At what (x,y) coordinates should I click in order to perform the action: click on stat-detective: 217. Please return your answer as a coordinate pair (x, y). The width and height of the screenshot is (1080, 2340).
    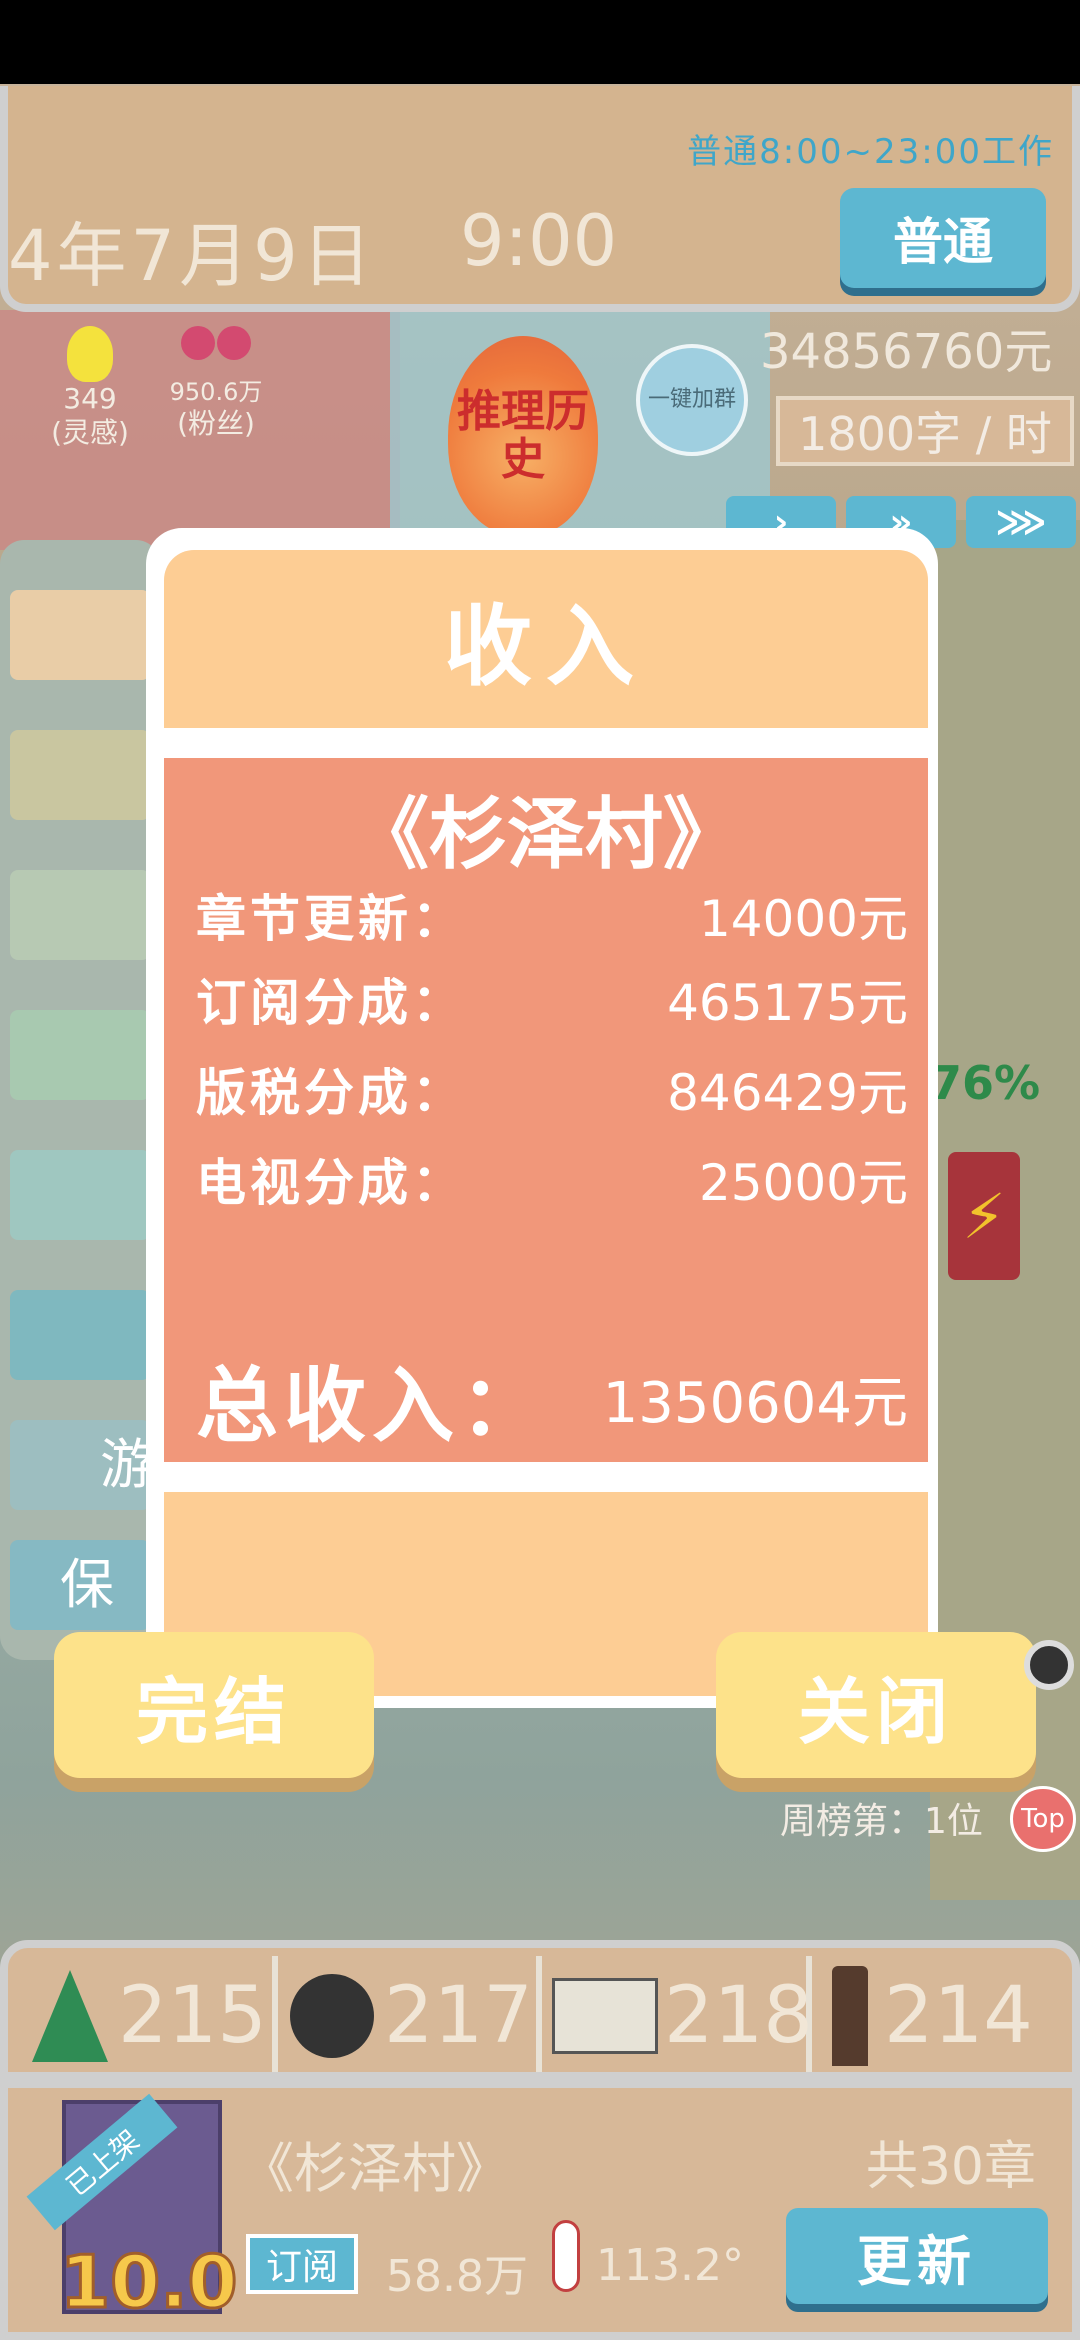
    Looking at the image, I should click on (411, 2016).